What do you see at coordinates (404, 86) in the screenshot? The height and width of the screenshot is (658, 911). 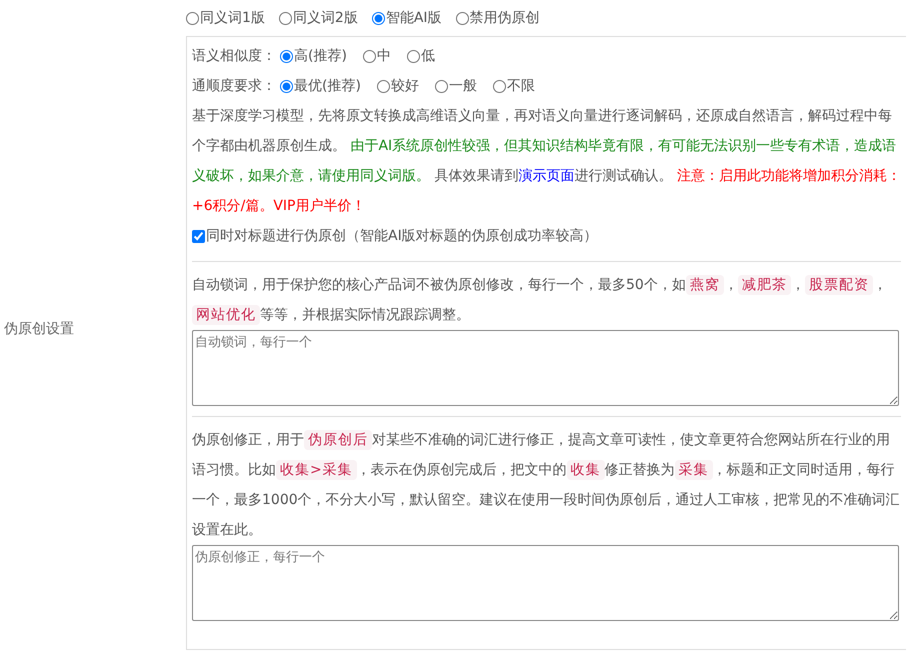 I see `option-text: 较好` at bounding box center [404, 86].